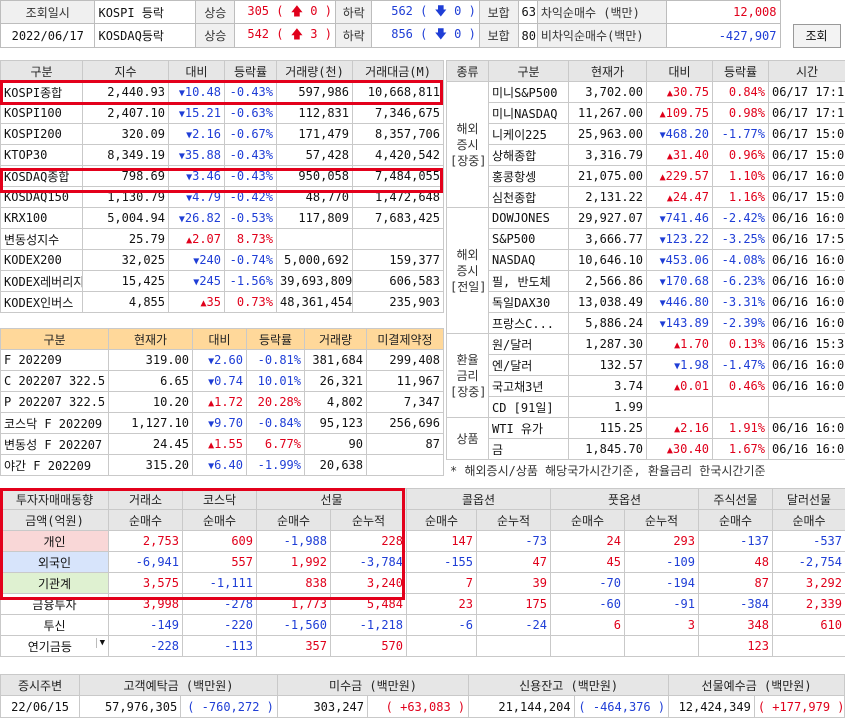 The height and width of the screenshot is (722, 845). What do you see at coordinates (297, 34) in the screenshot?
I see `up-arrow-icon: 🡅` at bounding box center [297, 34].